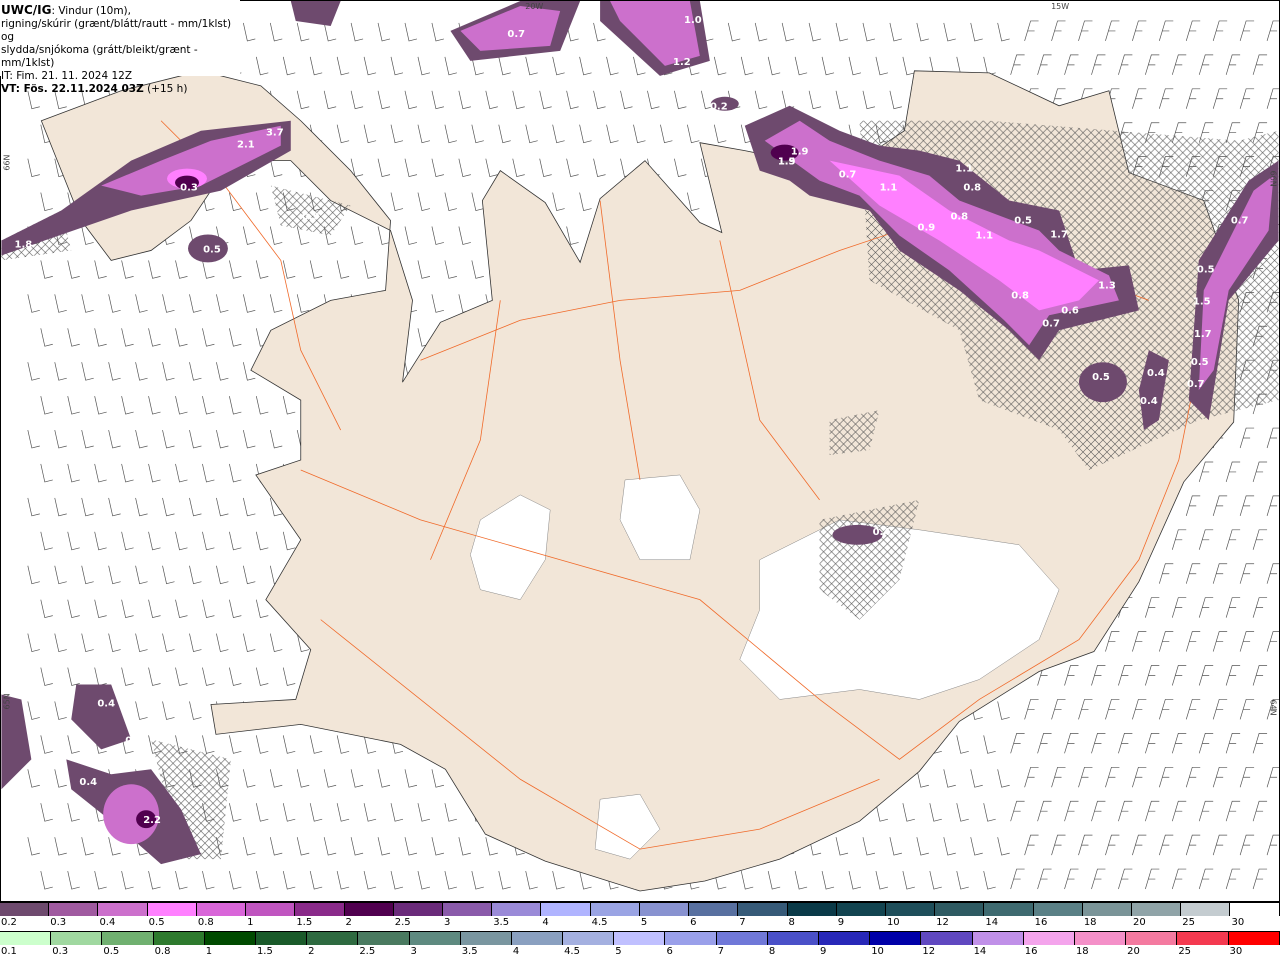  Describe the element at coordinates (1070, 310) in the screenshot. I see `precip-value-label: 0.6` at that location.